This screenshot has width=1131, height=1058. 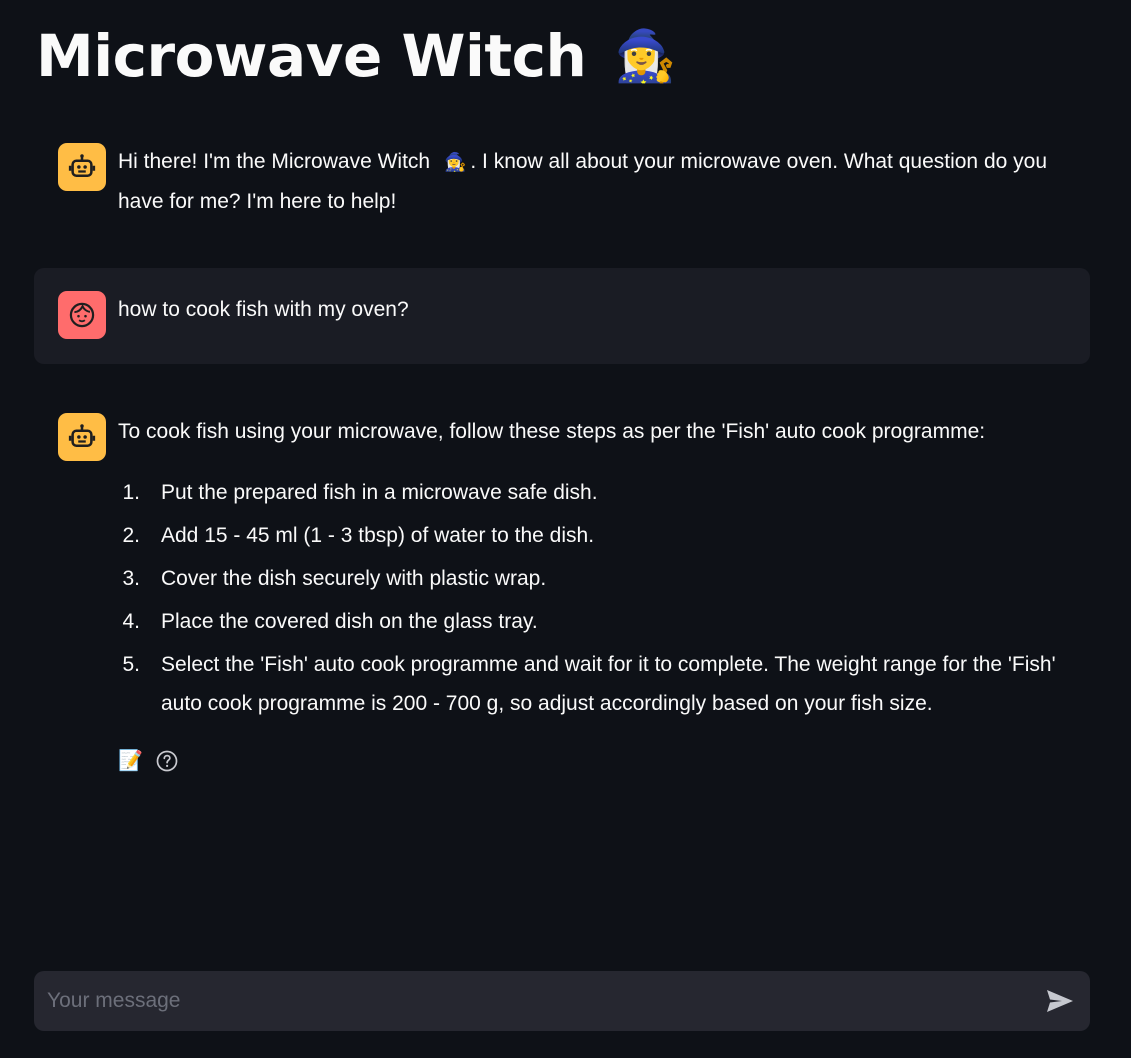 I want to click on step-number: 3., so click(x=131, y=578).